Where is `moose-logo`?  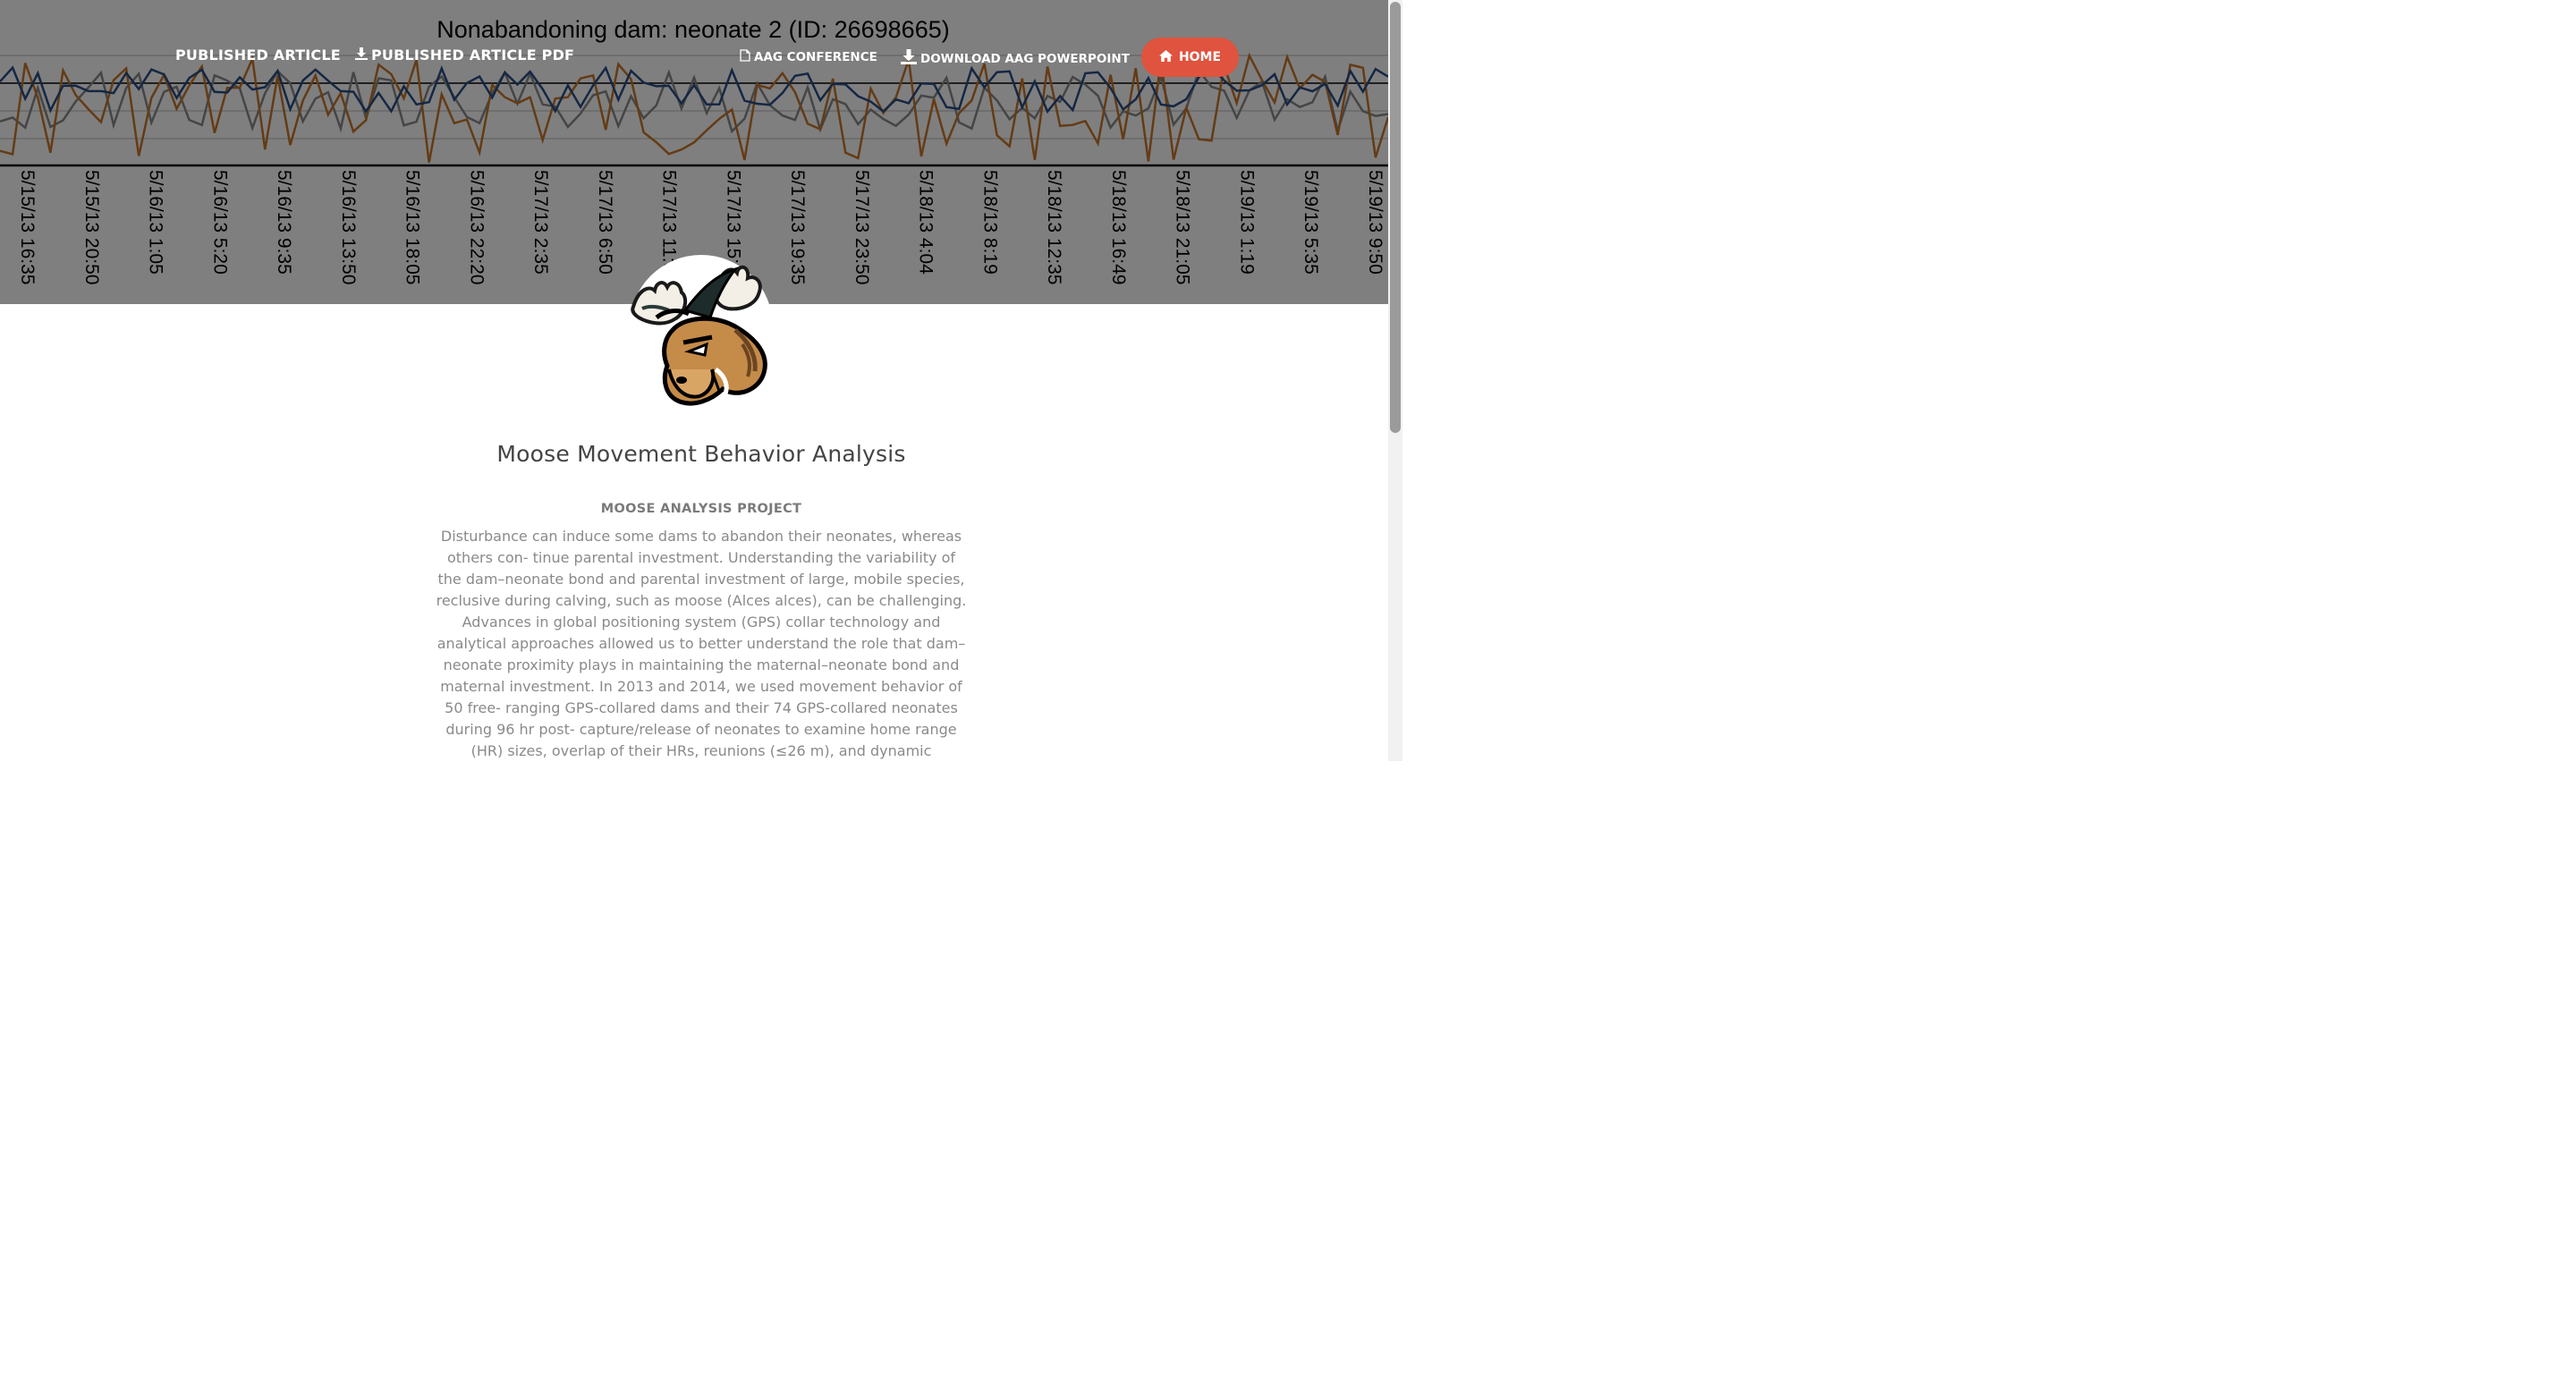
moose-logo is located at coordinates (701, 332).